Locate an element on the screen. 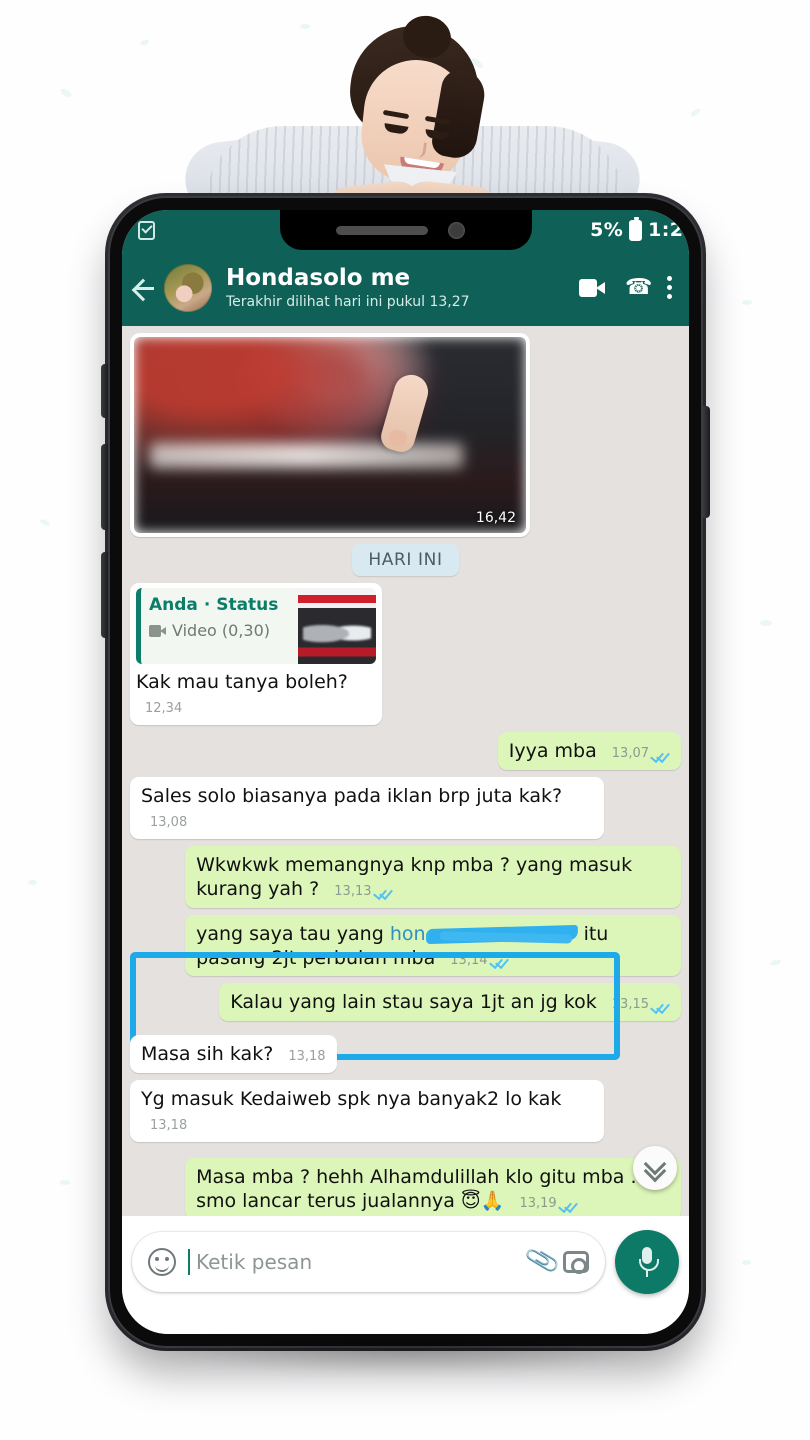 Image resolution: width=810 pixels, height=1440 pixels. volume-up-button is located at coordinates (104, 487).